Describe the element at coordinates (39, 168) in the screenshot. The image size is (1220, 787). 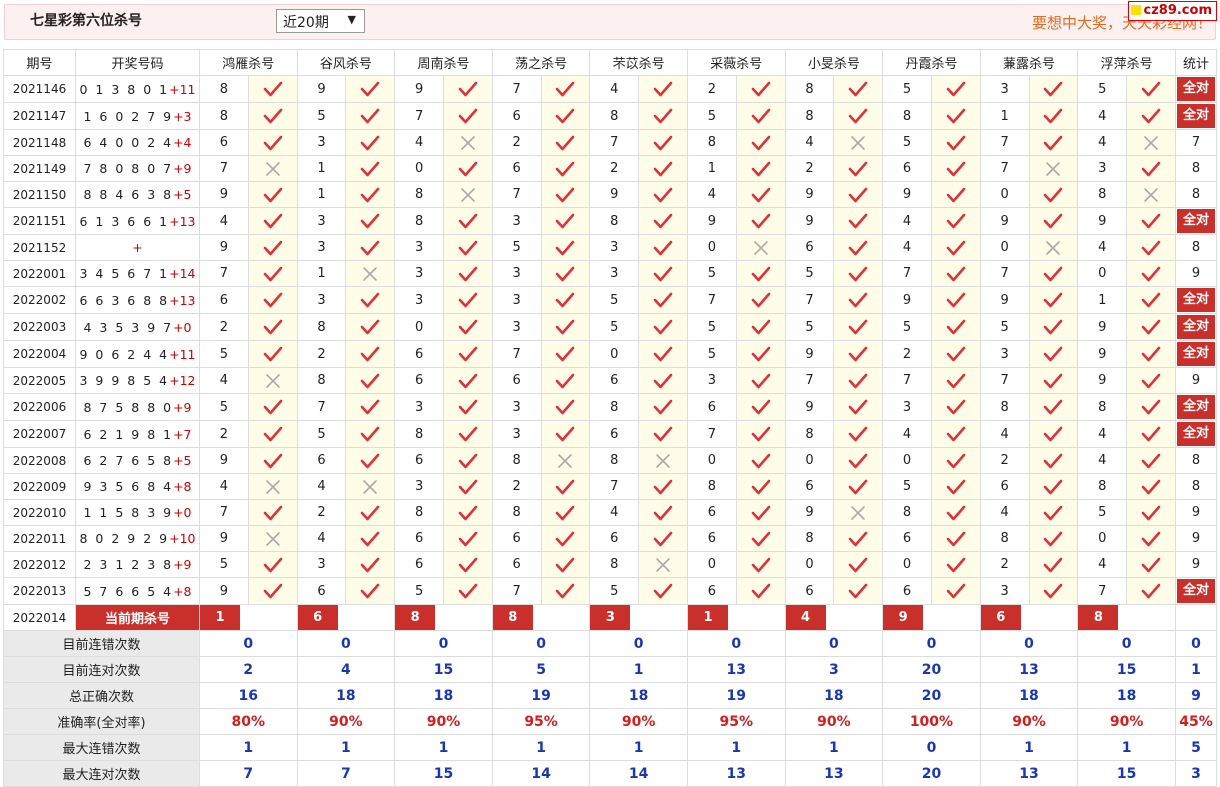
I see `issue-number: 2021149` at that location.